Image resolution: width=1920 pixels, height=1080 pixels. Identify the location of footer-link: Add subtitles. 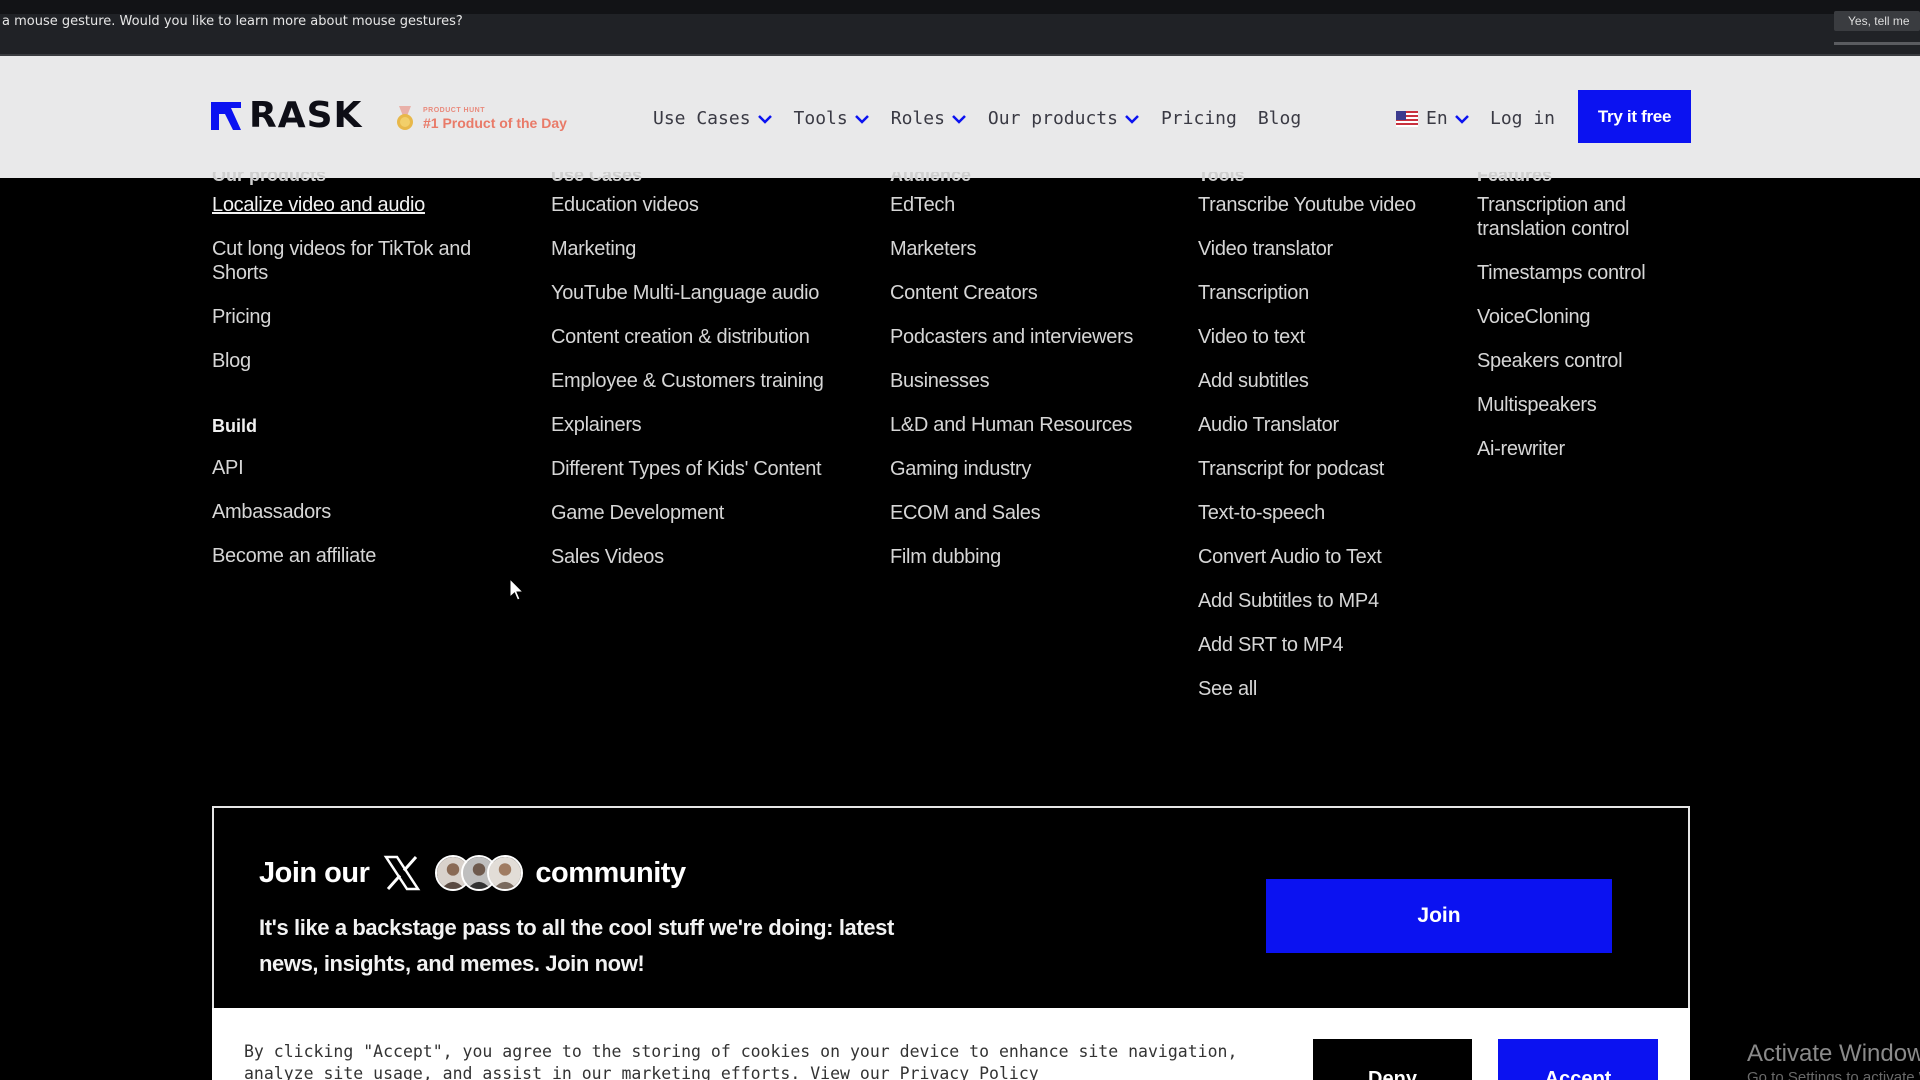
(1328, 381).